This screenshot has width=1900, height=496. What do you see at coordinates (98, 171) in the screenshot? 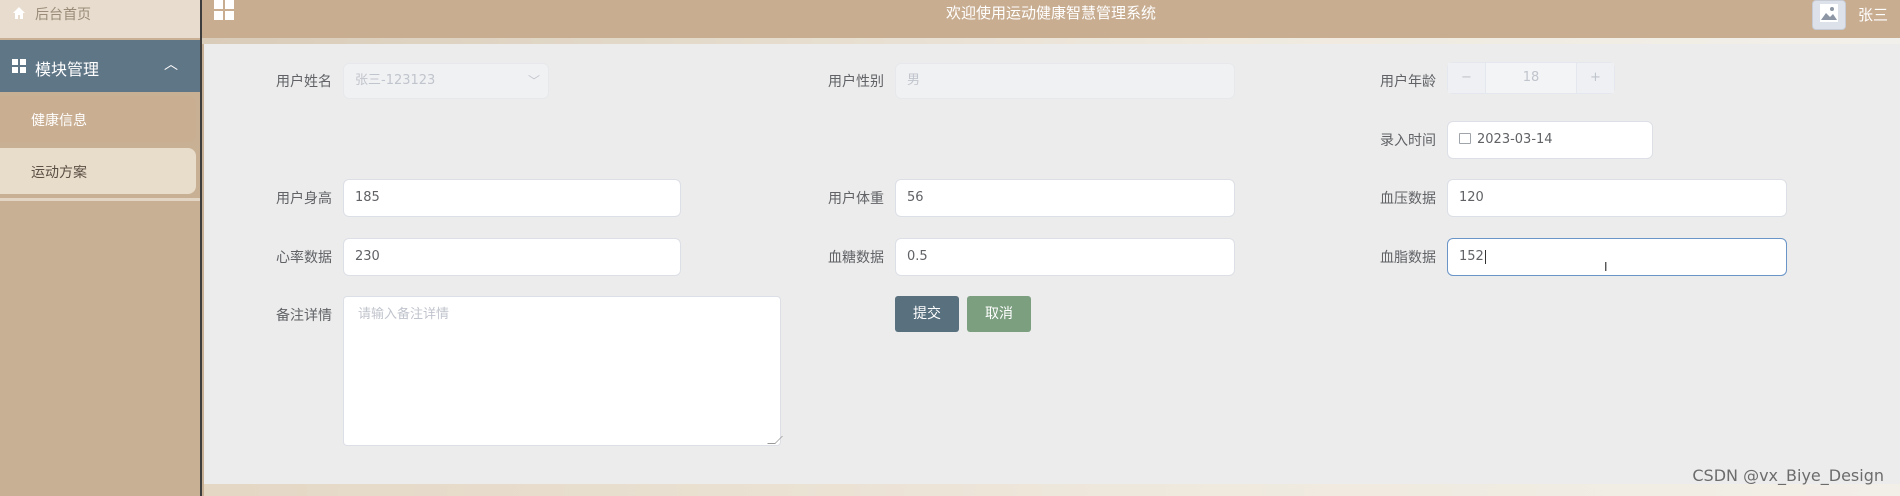
I see `sidebar-item-exercise-plan: 运动方案` at bounding box center [98, 171].